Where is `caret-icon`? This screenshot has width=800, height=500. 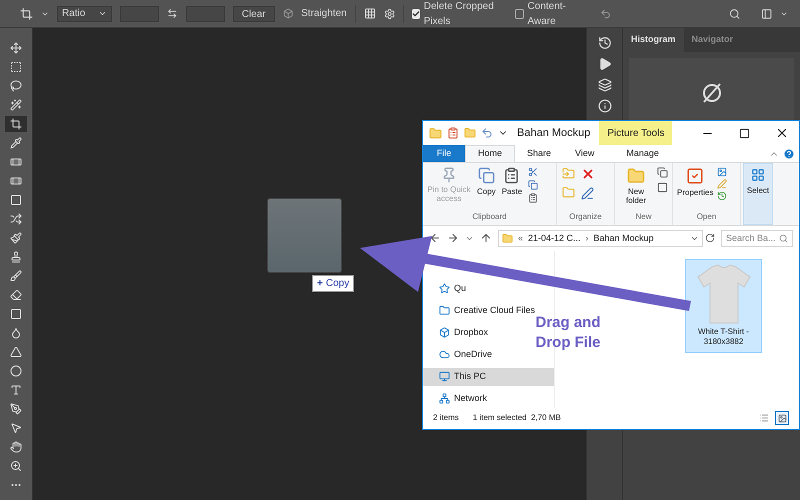 caret-icon is located at coordinates (103, 13).